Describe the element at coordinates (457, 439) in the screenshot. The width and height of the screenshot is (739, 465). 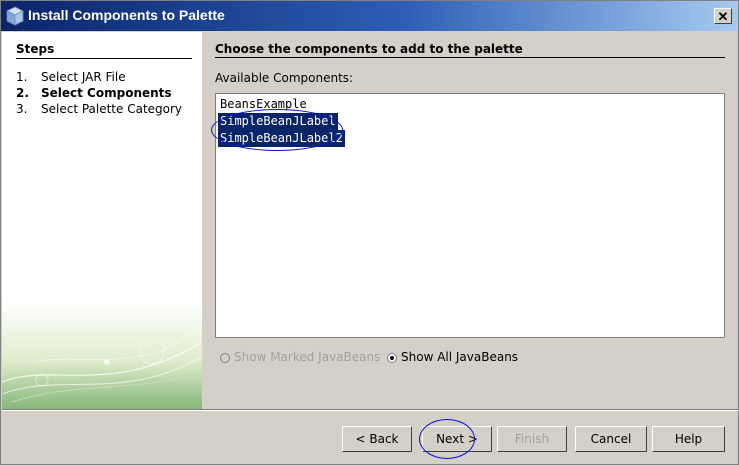
I see `next-button: Next >` at that location.